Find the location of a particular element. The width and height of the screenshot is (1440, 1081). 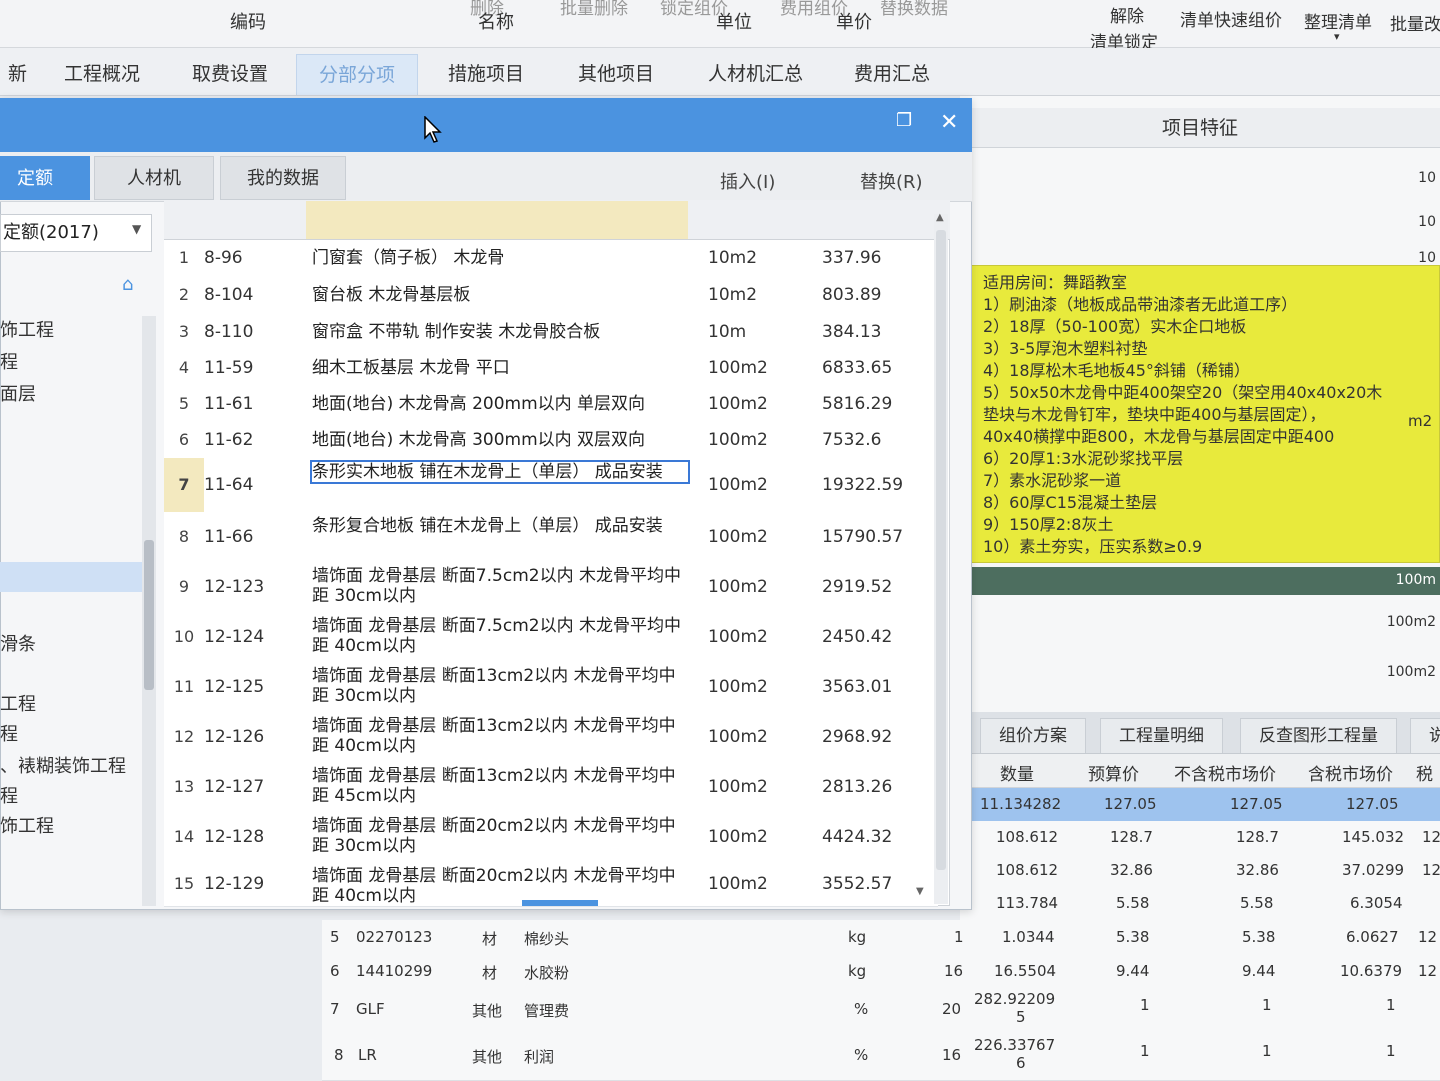

col-market-price-in-tax: 含税市场价 is located at coordinates (1350, 772).